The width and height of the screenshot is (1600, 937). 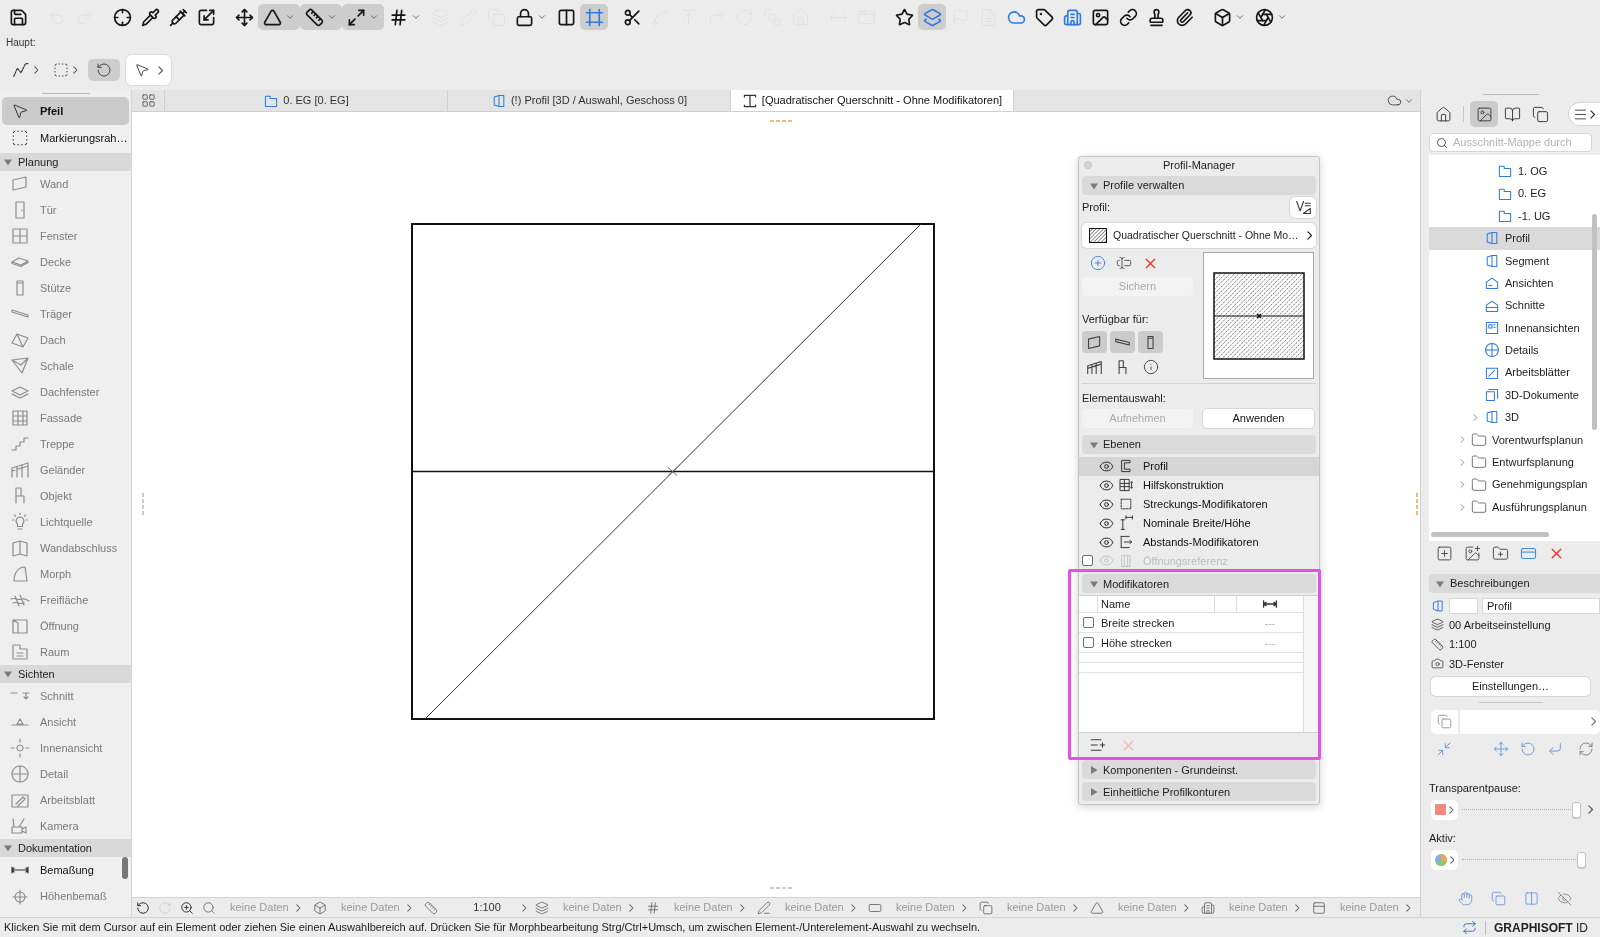 I want to click on account-label: GRAPHISOFT ID, so click(x=1541, y=928).